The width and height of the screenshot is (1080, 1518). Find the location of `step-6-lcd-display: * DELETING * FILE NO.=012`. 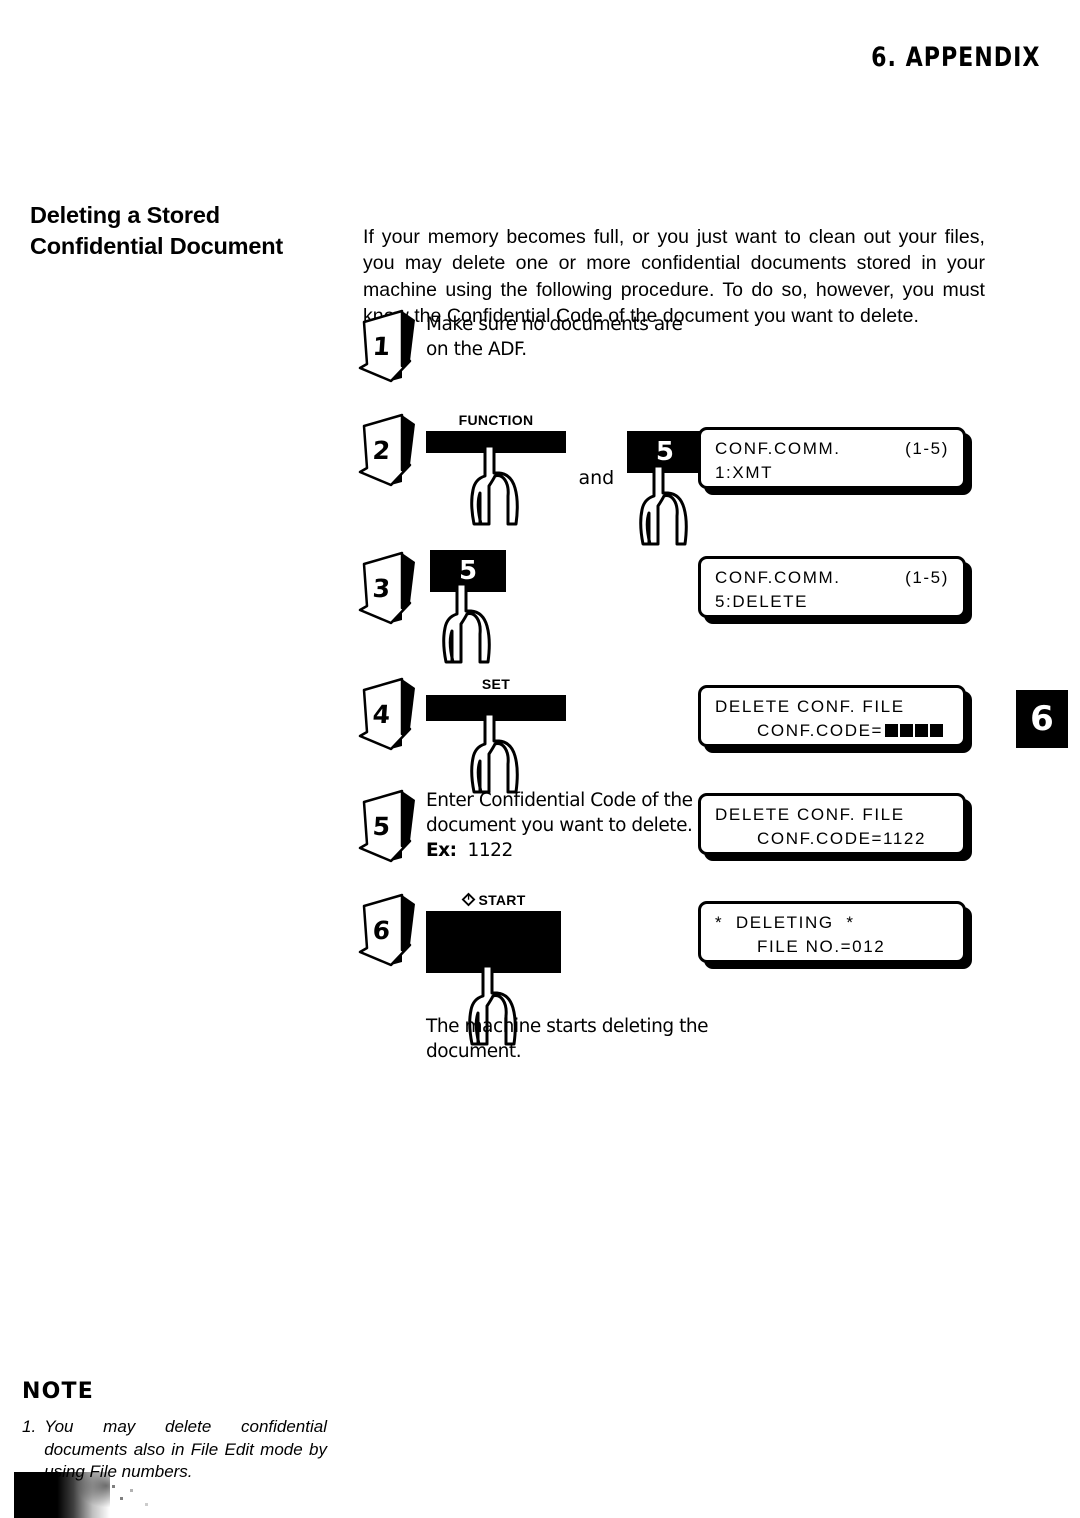

step-6-lcd-display: * DELETING * FILE NO.=012 is located at coordinates (832, 932).